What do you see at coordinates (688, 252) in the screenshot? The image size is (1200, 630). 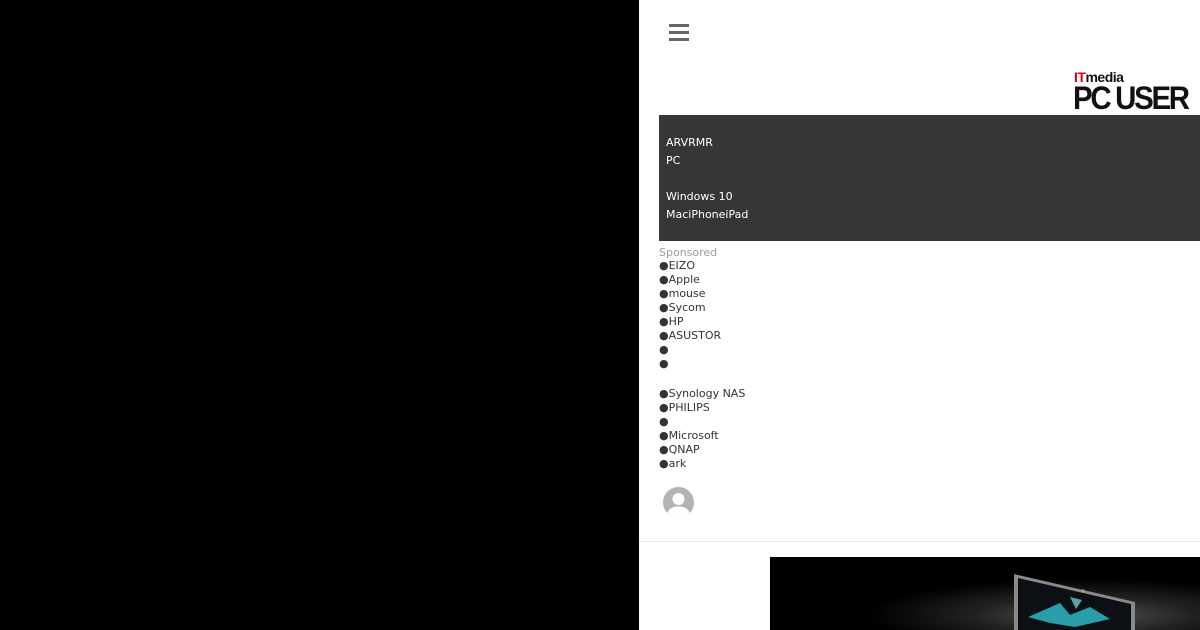 I see `sponsored-label: Sponsored` at bounding box center [688, 252].